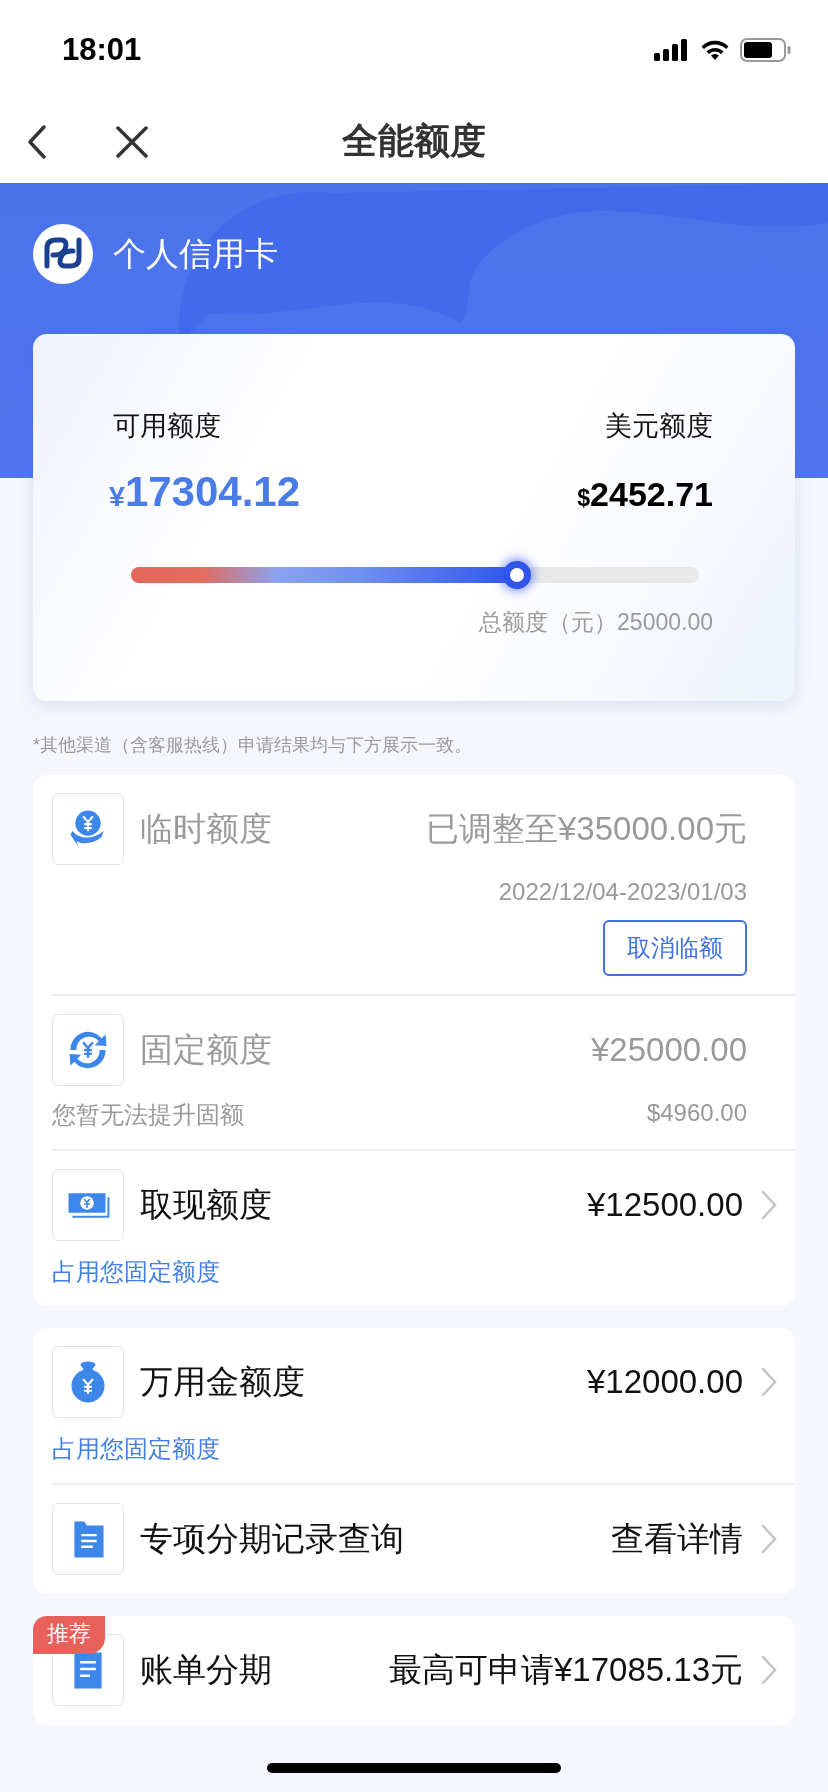 The image size is (828, 1792). Describe the element at coordinates (677, 1538) in the screenshot. I see `item-value: 查看详情` at that location.